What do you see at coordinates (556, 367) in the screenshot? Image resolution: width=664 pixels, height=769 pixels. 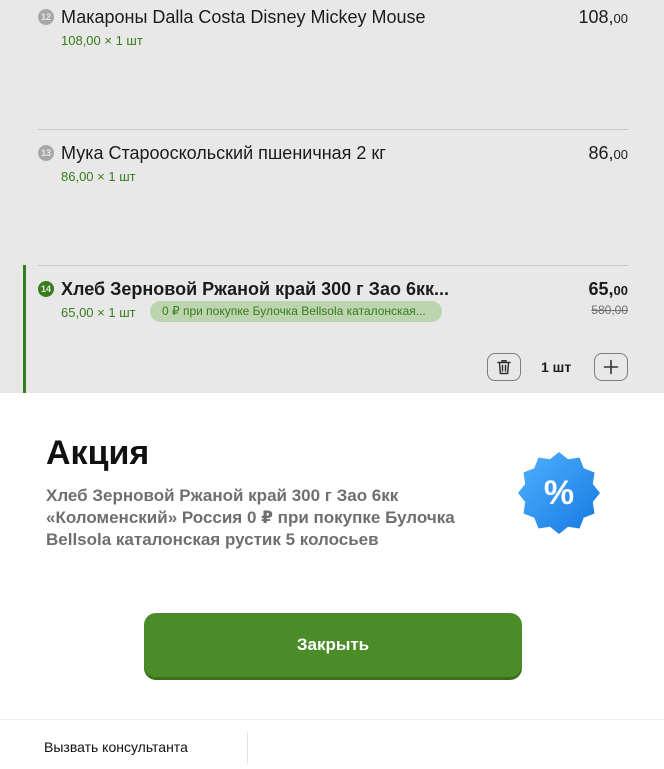 I see `quantity-value: 1 шт` at bounding box center [556, 367].